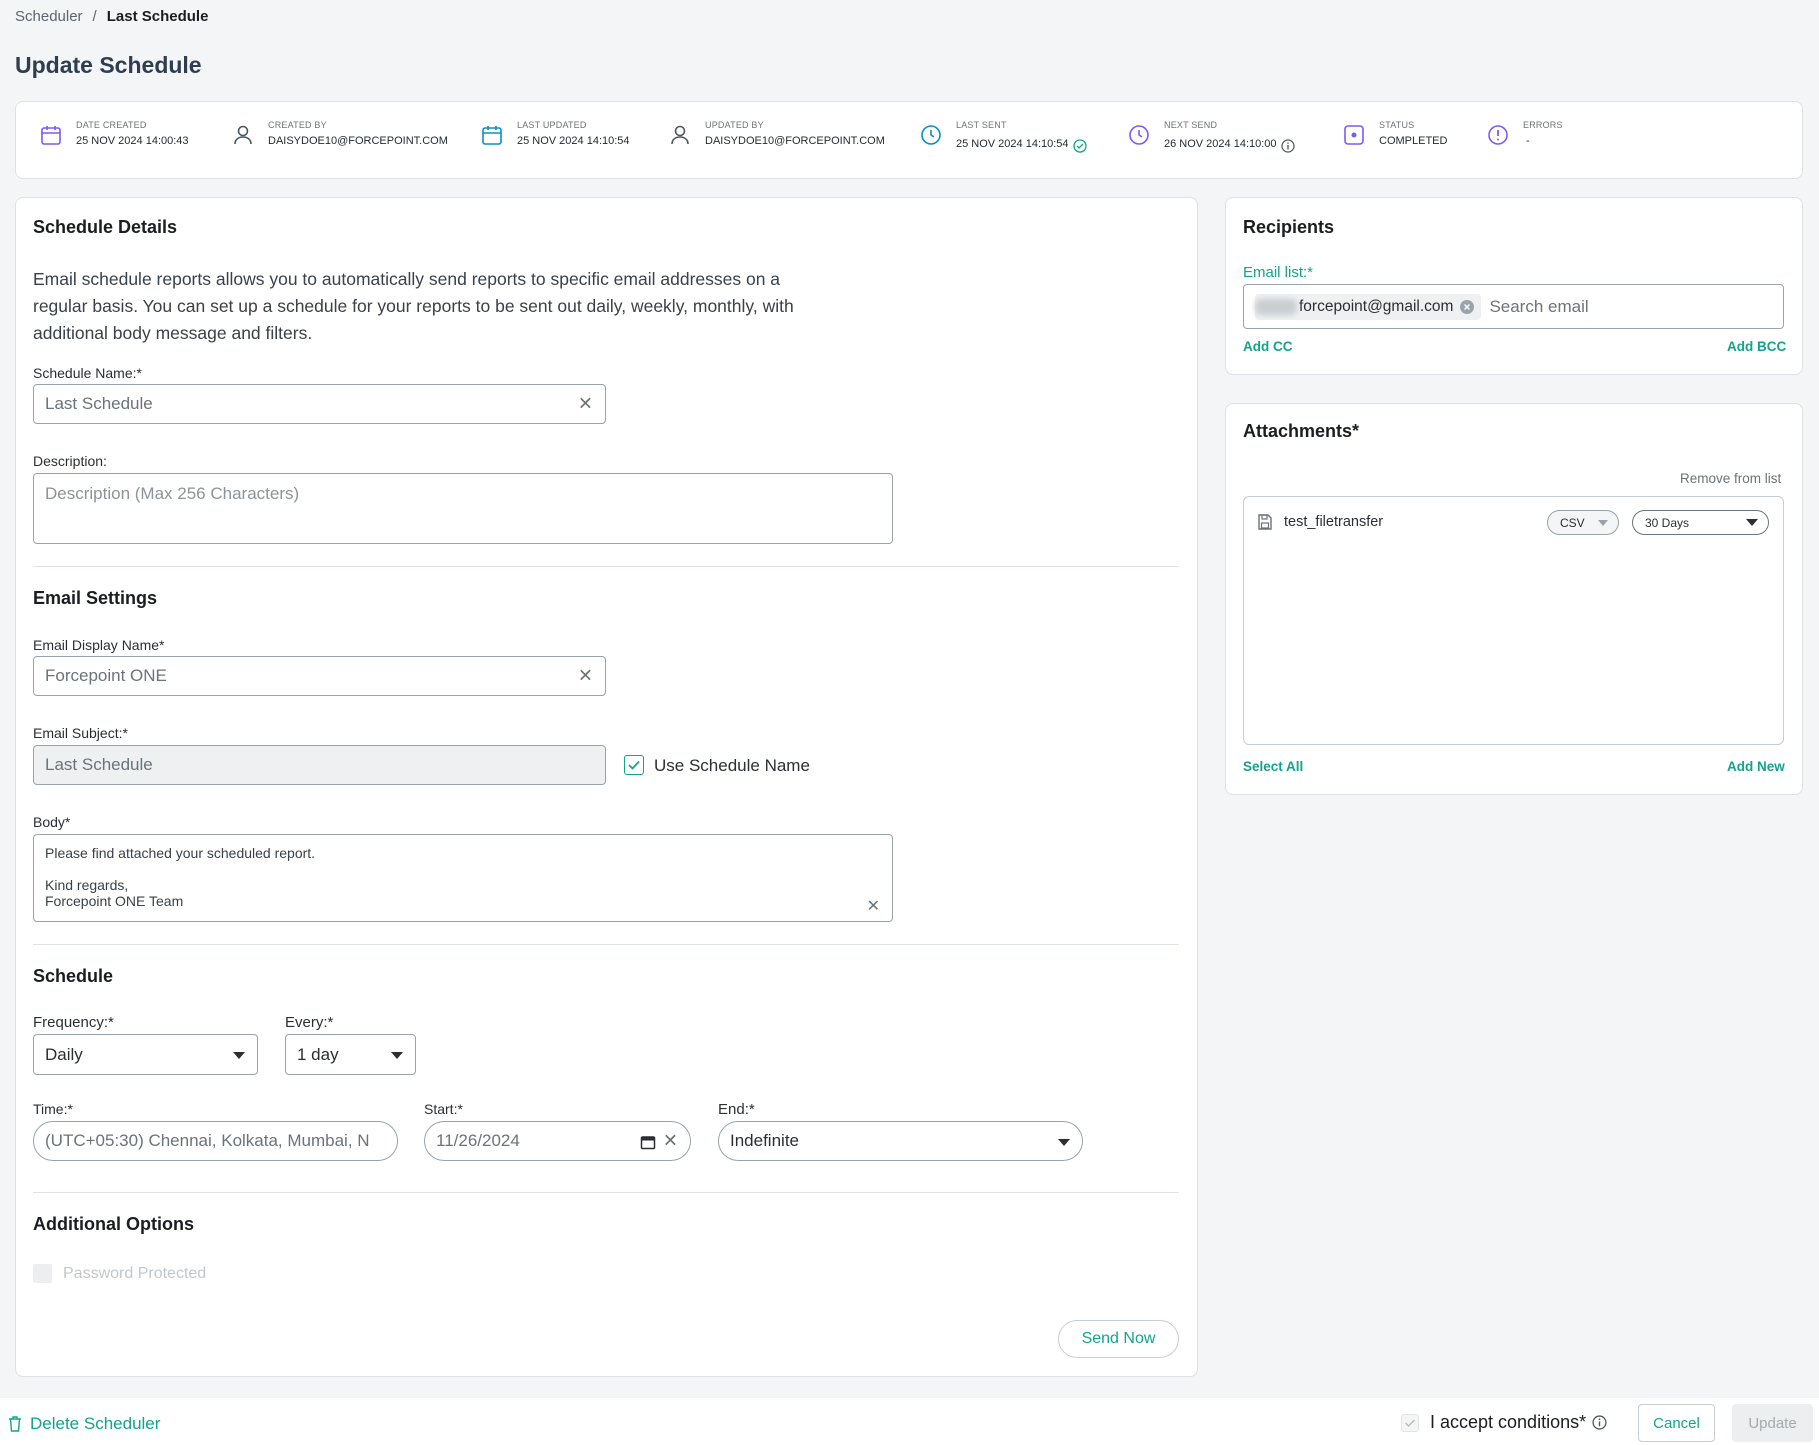  I want to click on password-protected-checkbox, so click(42, 1273).